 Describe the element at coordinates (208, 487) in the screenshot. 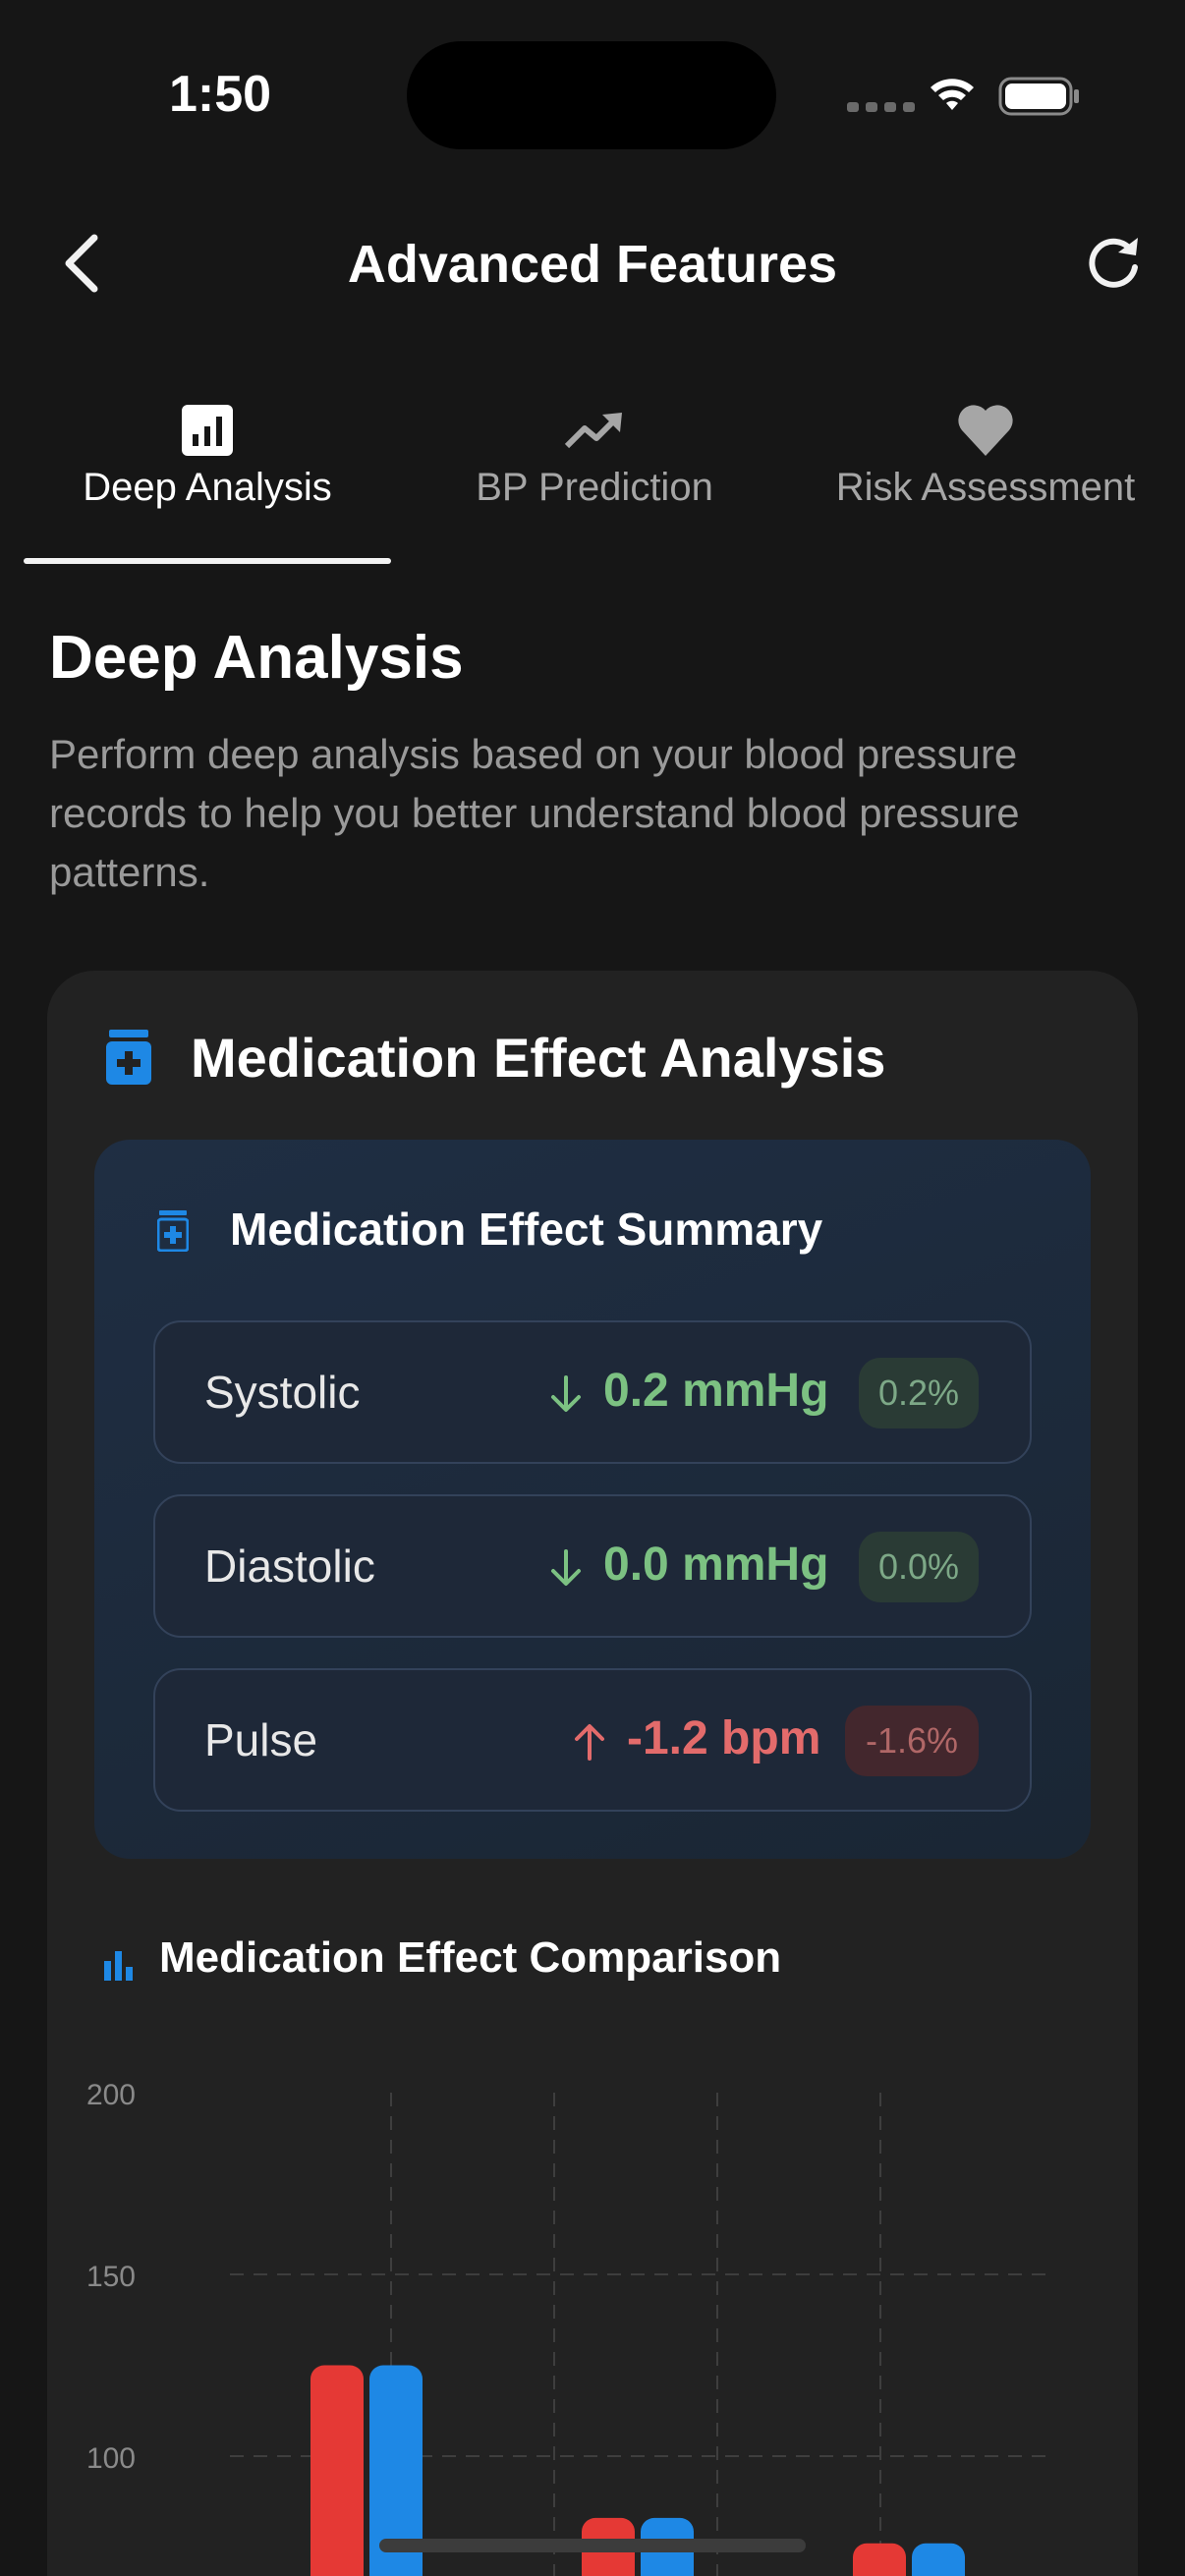

I see `tab-label: Deep Analysis` at that location.